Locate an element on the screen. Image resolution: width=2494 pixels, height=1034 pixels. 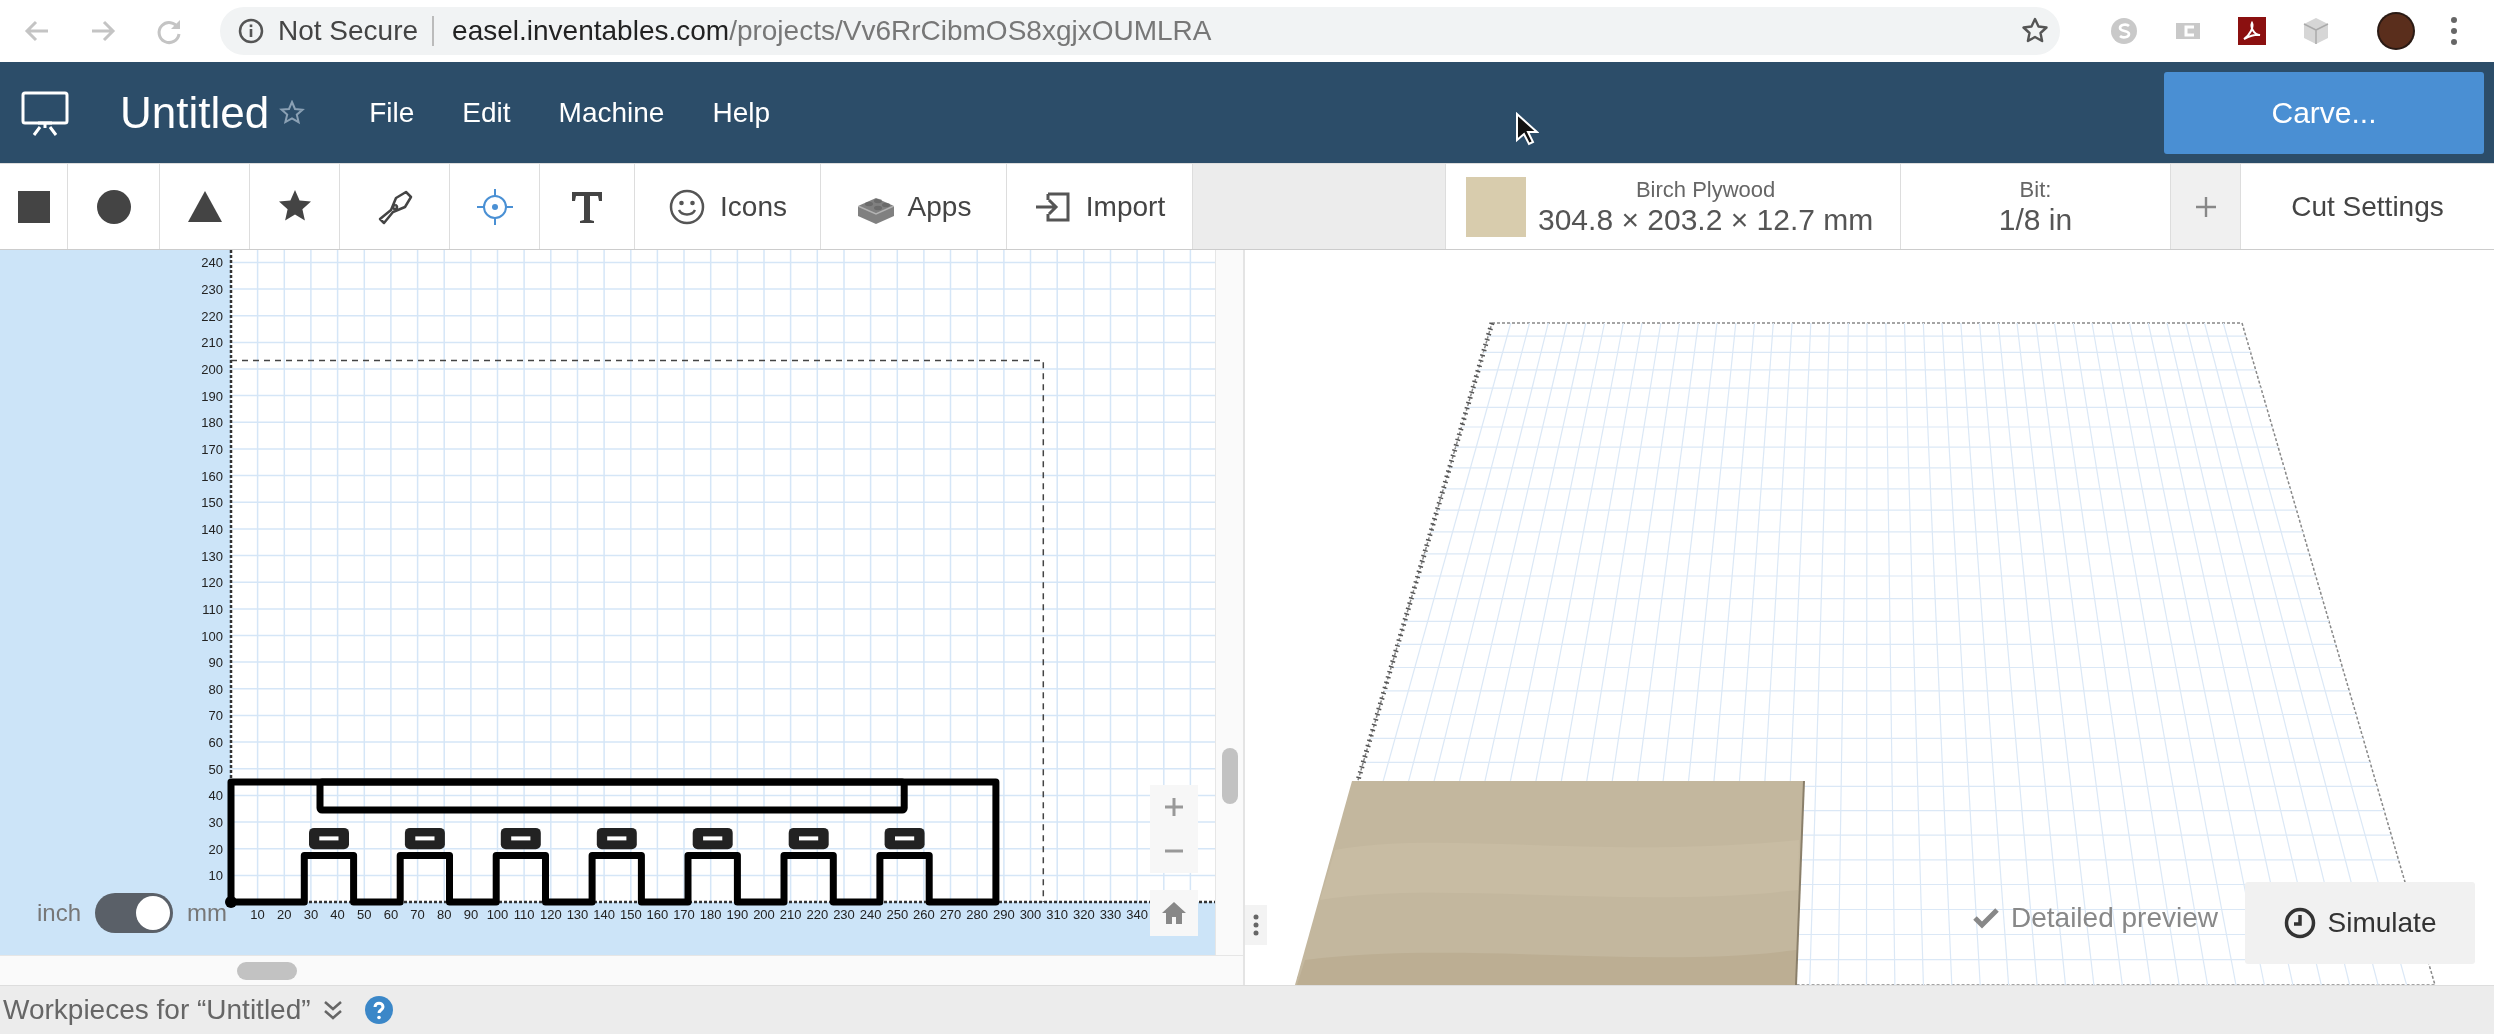
detailed-preview-toggle: Detailed preview is located at coordinates (2095, 918).